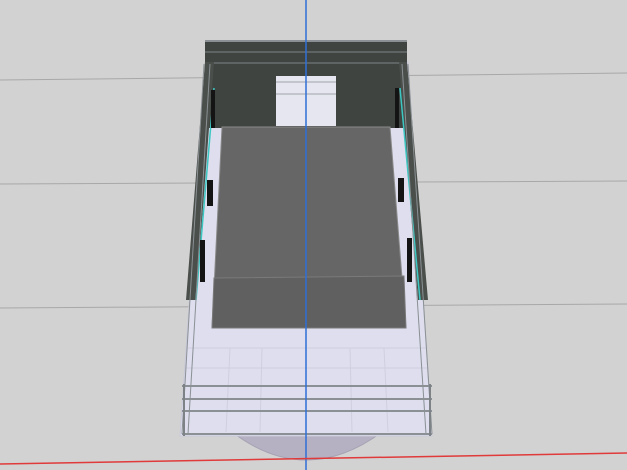 The width and height of the screenshot is (627, 470). I want to click on cabin-roof-rear-panel, so click(309, 302).